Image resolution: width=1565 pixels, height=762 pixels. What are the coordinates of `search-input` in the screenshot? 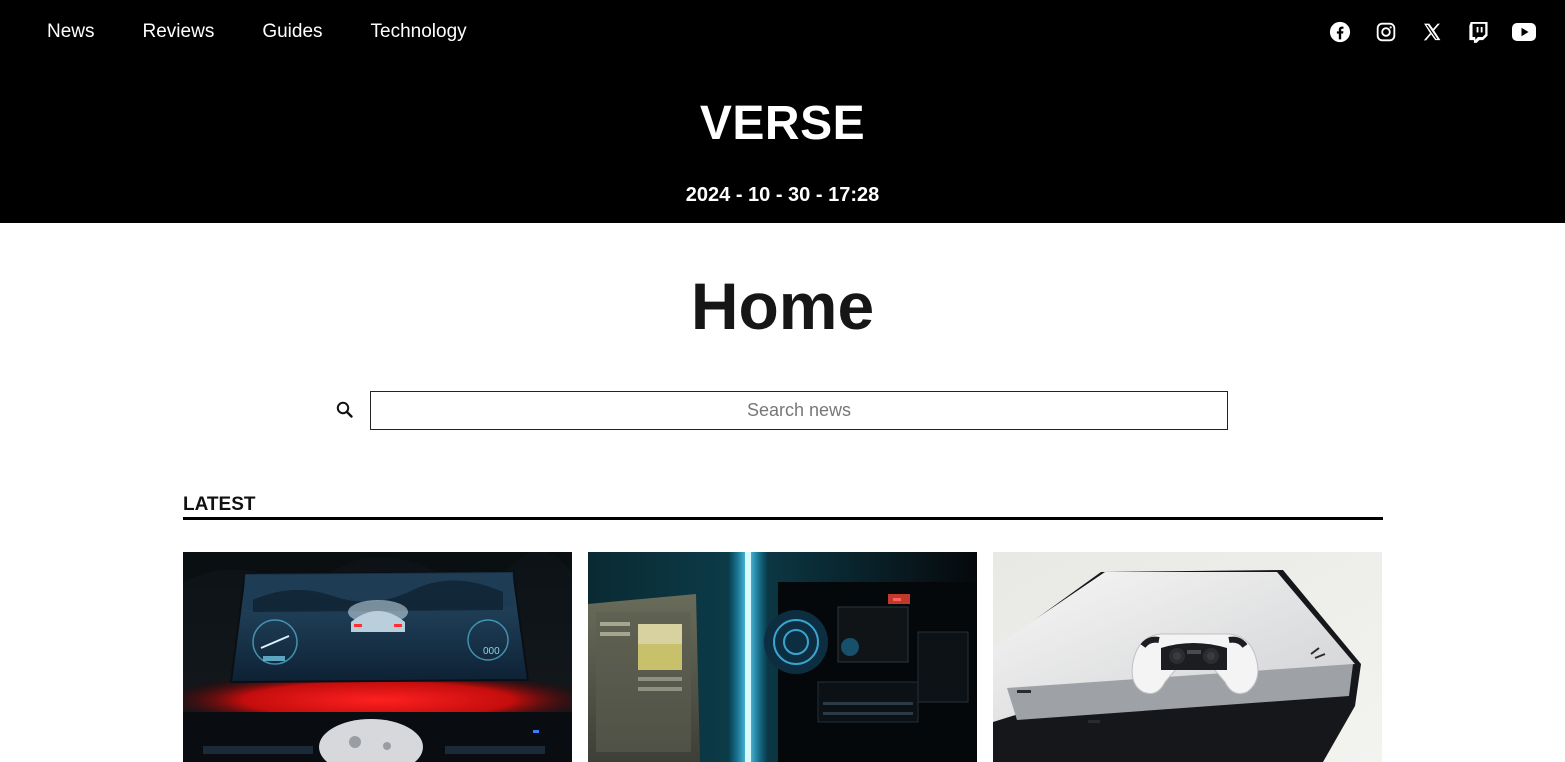 It's located at (799, 410).